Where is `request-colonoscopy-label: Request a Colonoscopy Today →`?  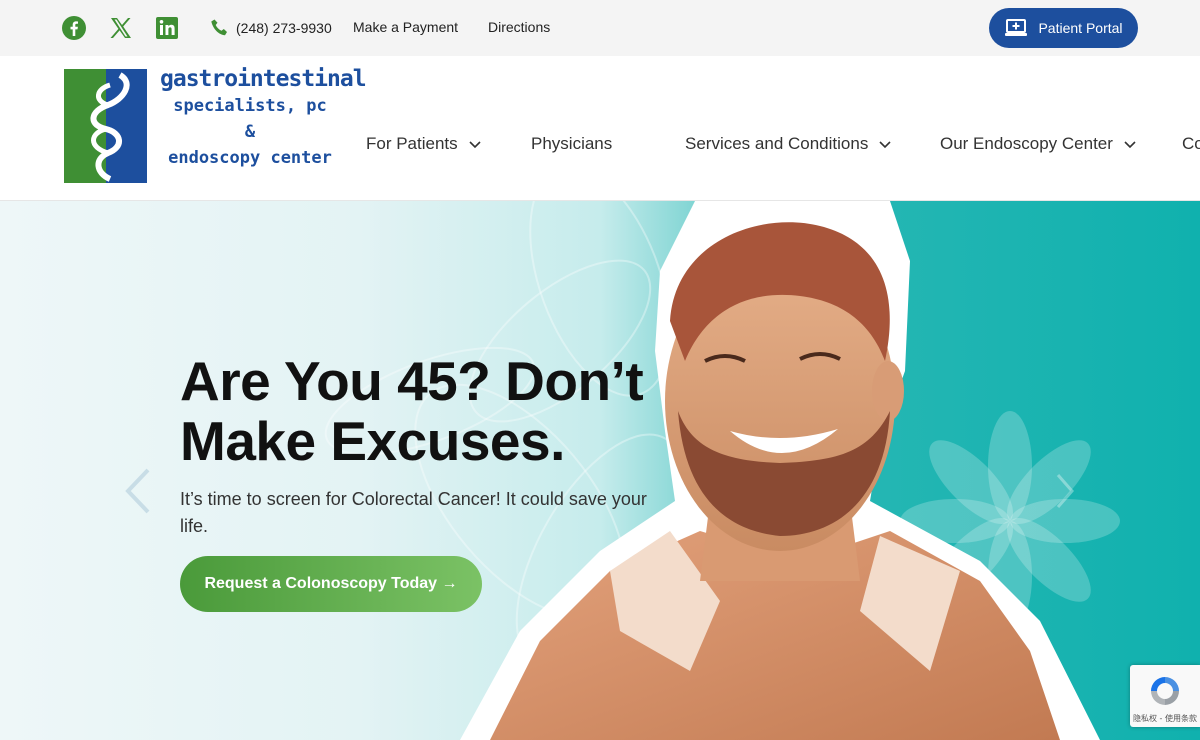
request-colonoscopy-label: Request a Colonoscopy Today → is located at coordinates (331, 583).